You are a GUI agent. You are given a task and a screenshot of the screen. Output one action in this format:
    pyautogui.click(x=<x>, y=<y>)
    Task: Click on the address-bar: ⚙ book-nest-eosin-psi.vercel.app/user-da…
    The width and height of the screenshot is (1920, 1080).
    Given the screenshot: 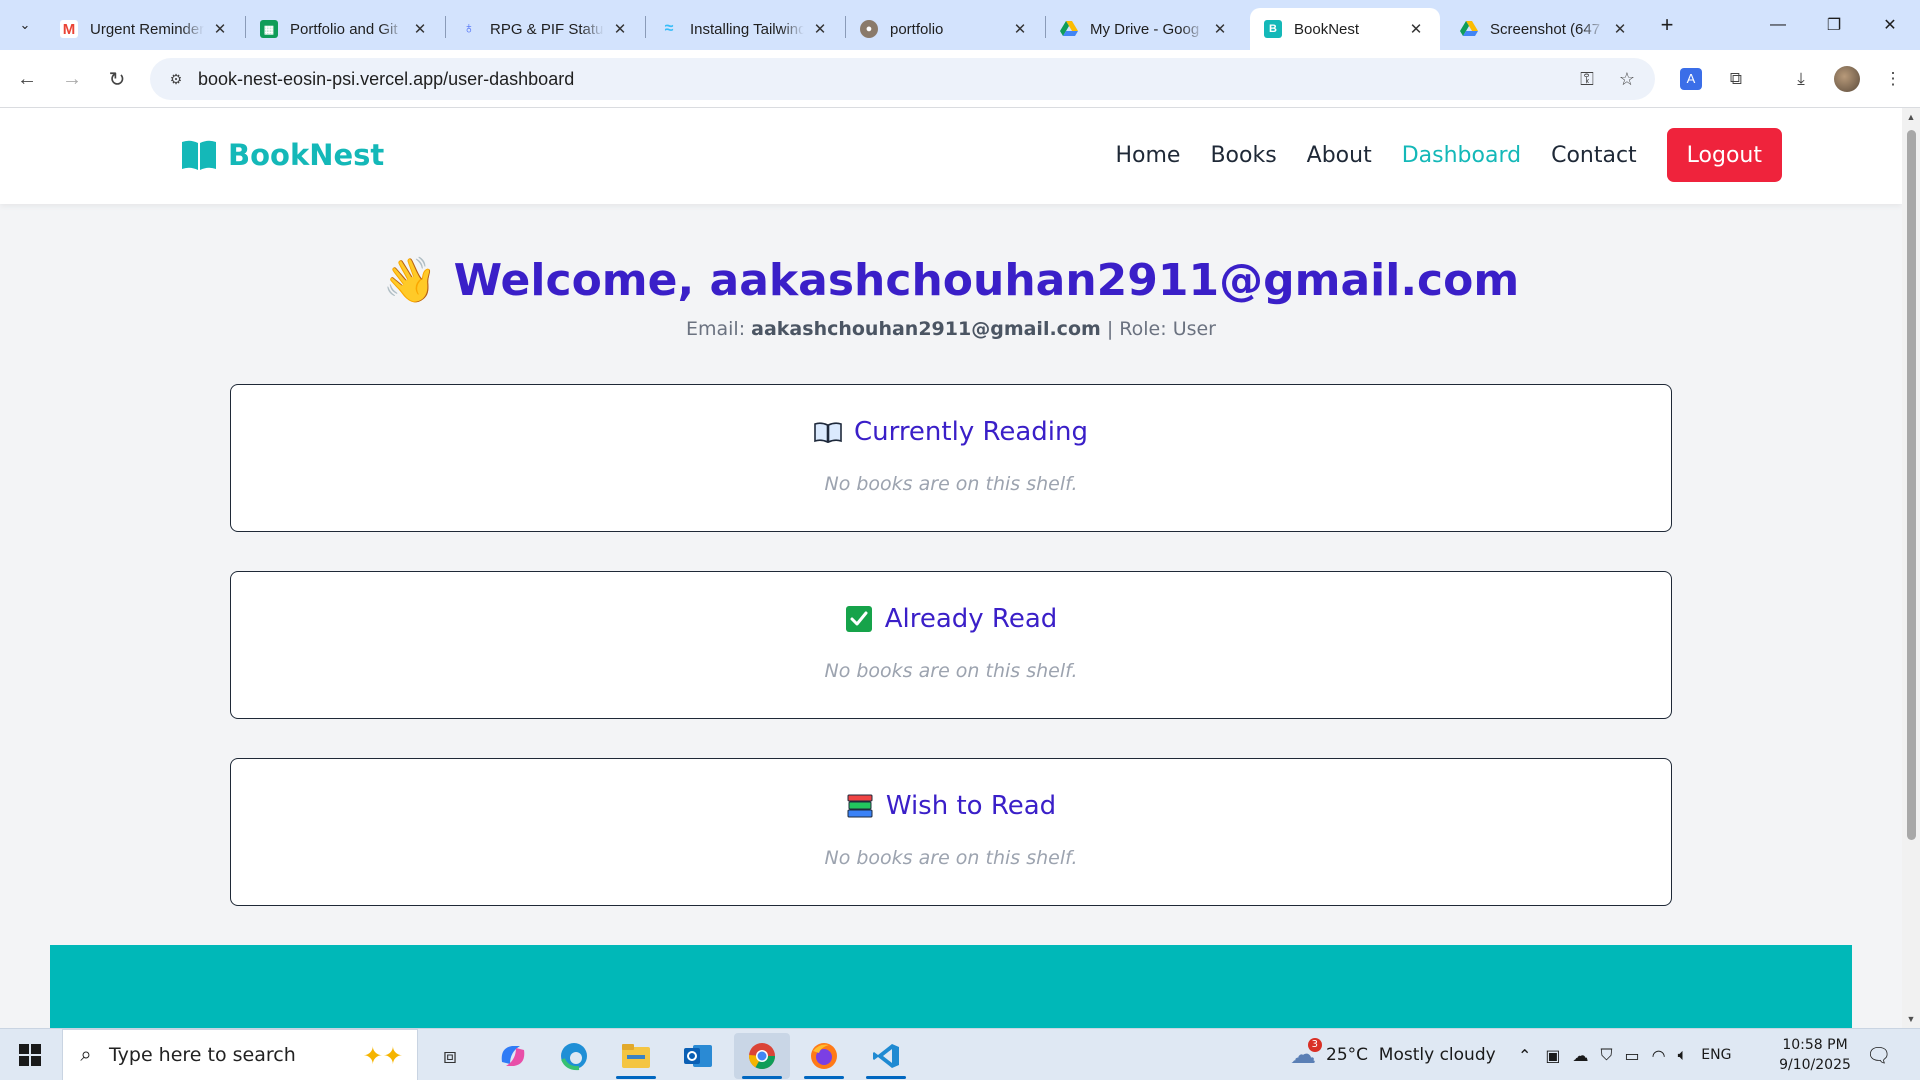 What is the action you would take?
    pyautogui.click(x=902, y=79)
    